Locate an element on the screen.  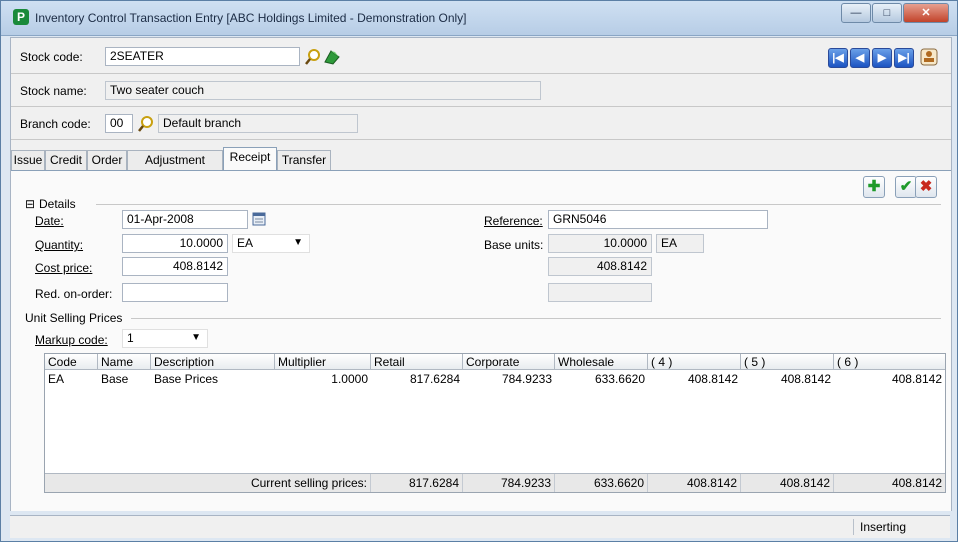
previous-record-button: ◀ is located at coordinates (860, 58).